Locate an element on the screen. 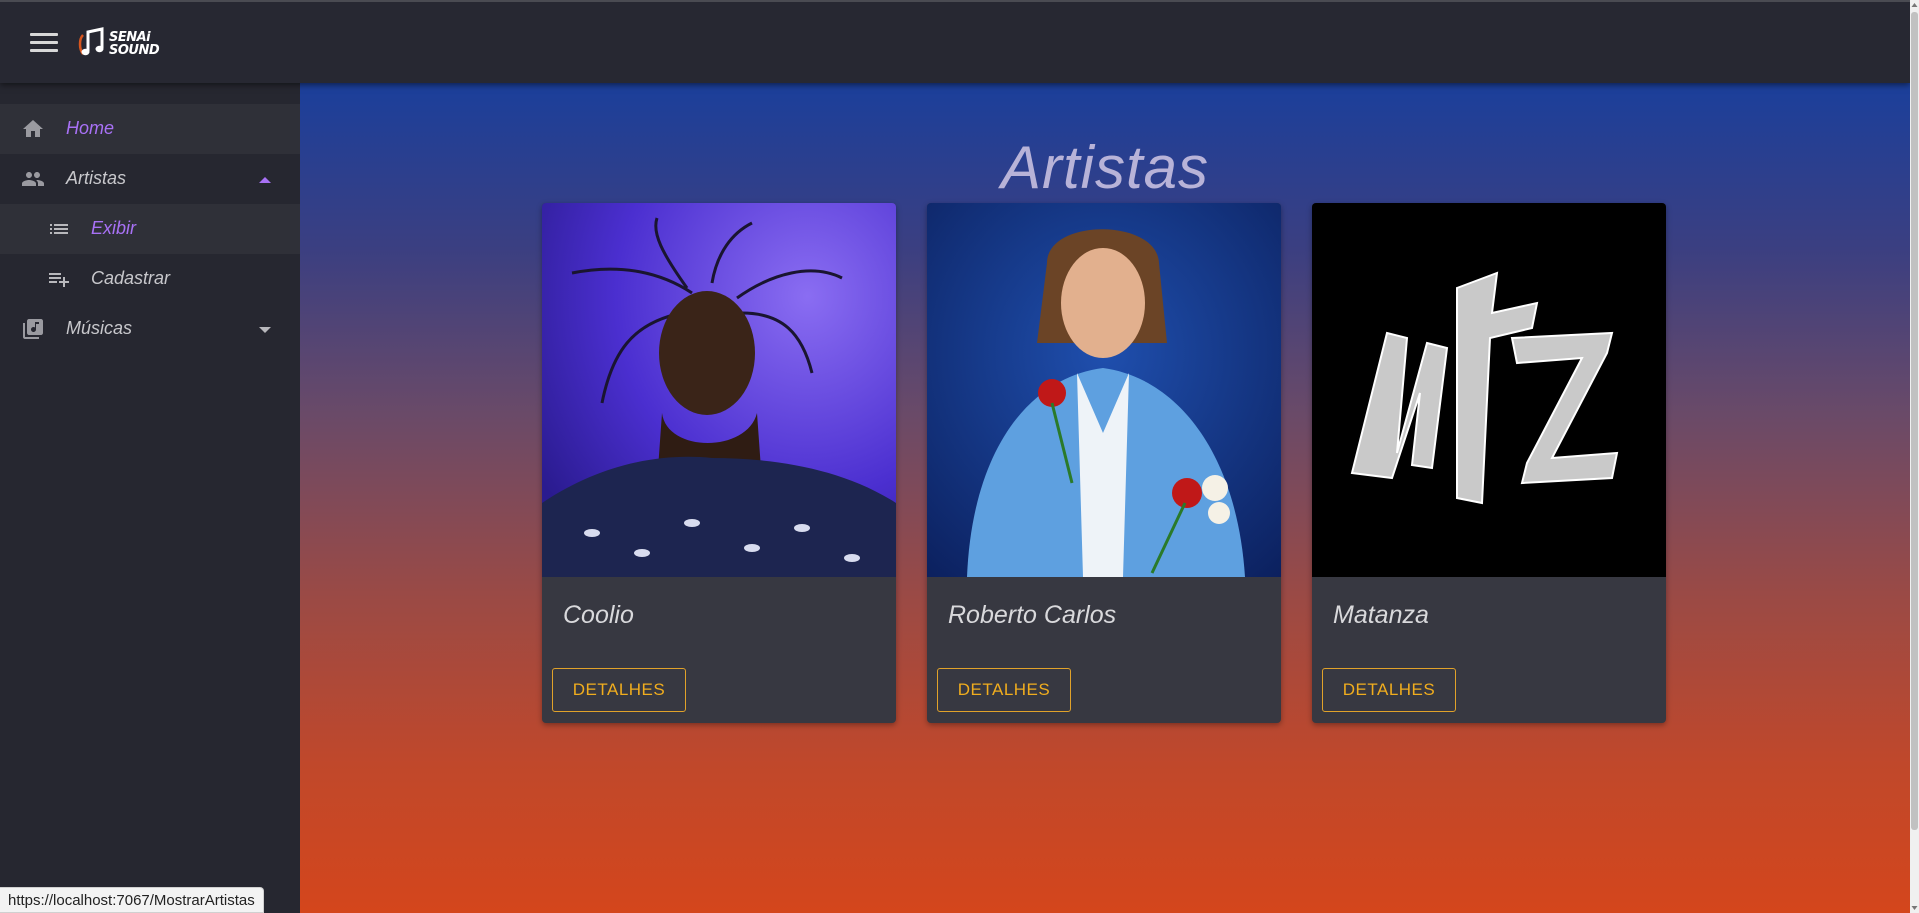 Image resolution: width=1919 pixels, height=913 pixels. scroll-up-icon is located at coordinates (1914, 5).